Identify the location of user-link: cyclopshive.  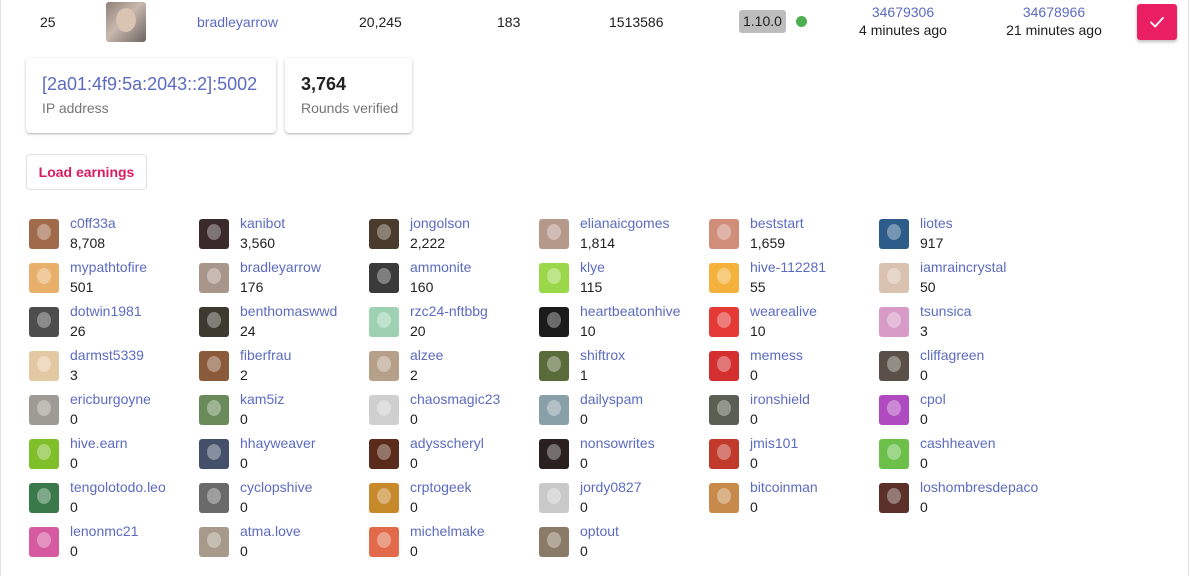
(276, 487).